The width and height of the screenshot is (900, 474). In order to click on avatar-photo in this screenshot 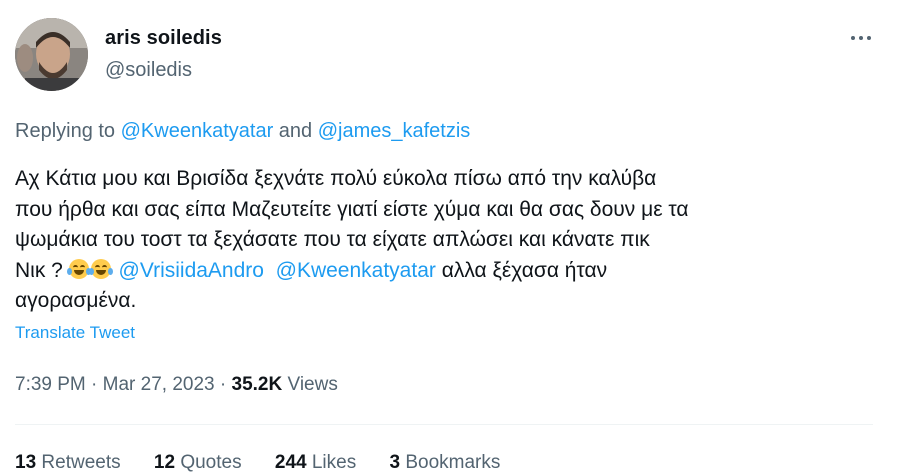, I will do `click(51, 54)`.